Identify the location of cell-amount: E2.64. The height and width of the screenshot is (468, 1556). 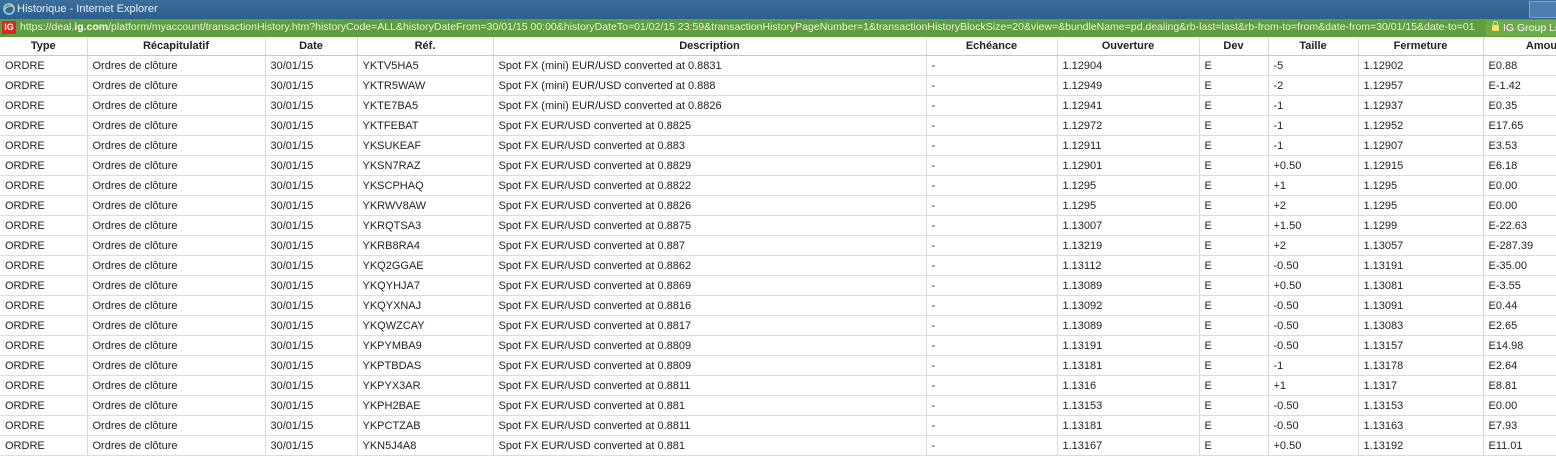
(1519, 365).